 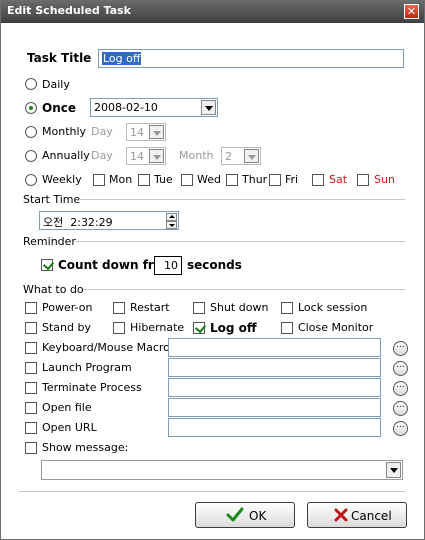 What do you see at coordinates (274, 387) in the screenshot?
I see `terminate-process-input` at bounding box center [274, 387].